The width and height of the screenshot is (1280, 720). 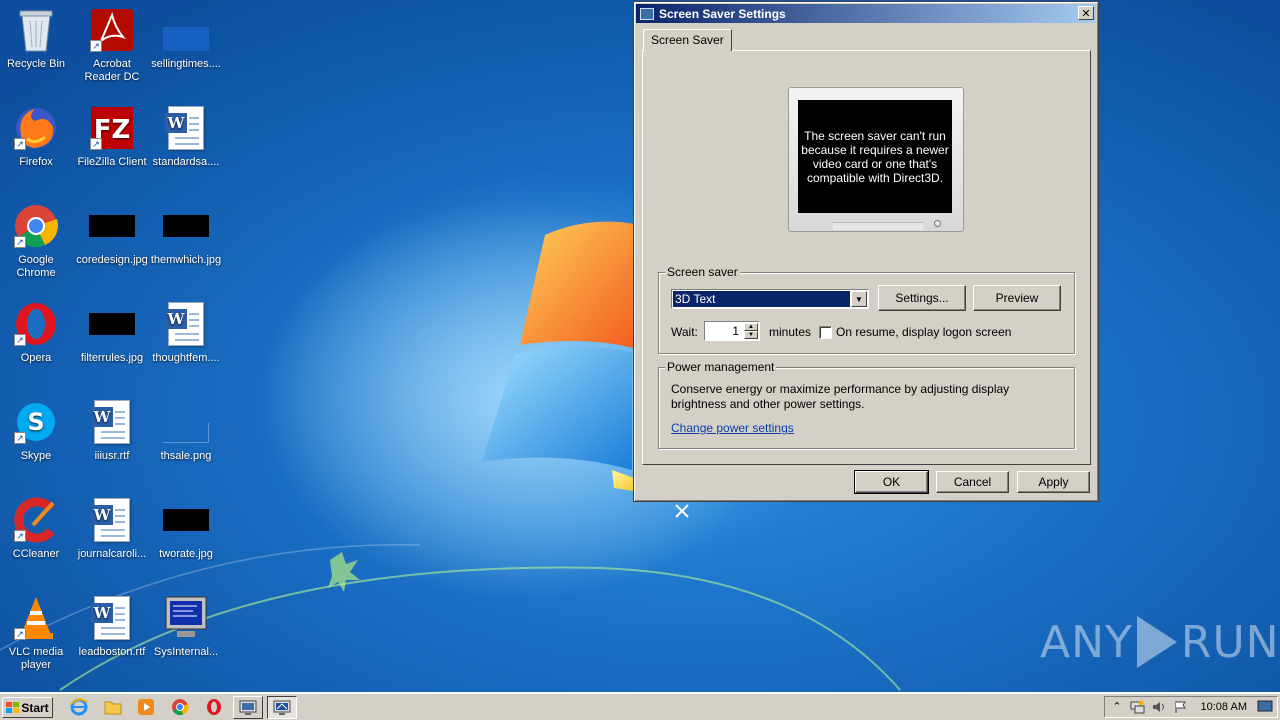 I want to click on start-label: Start, so click(x=35, y=707).